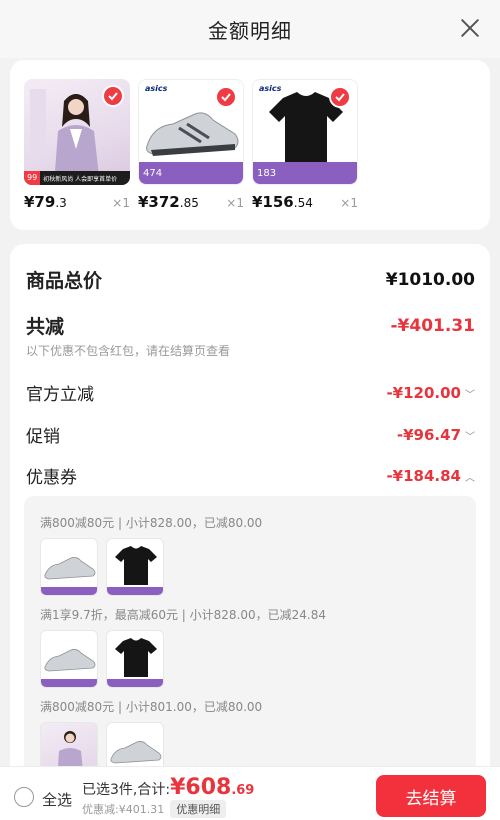 The image size is (500, 820). Describe the element at coordinates (305, 132) in the screenshot. I see `product-image: asics 183` at that location.